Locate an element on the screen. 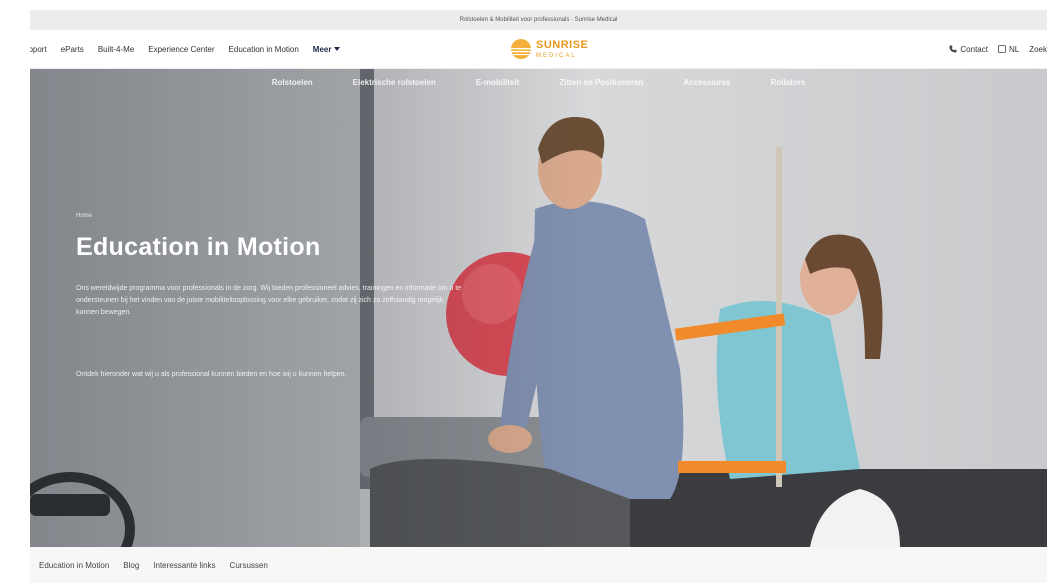 The height and width of the screenshot is (583, 1047). language-label: NL is located at coordinates (1014, 49).